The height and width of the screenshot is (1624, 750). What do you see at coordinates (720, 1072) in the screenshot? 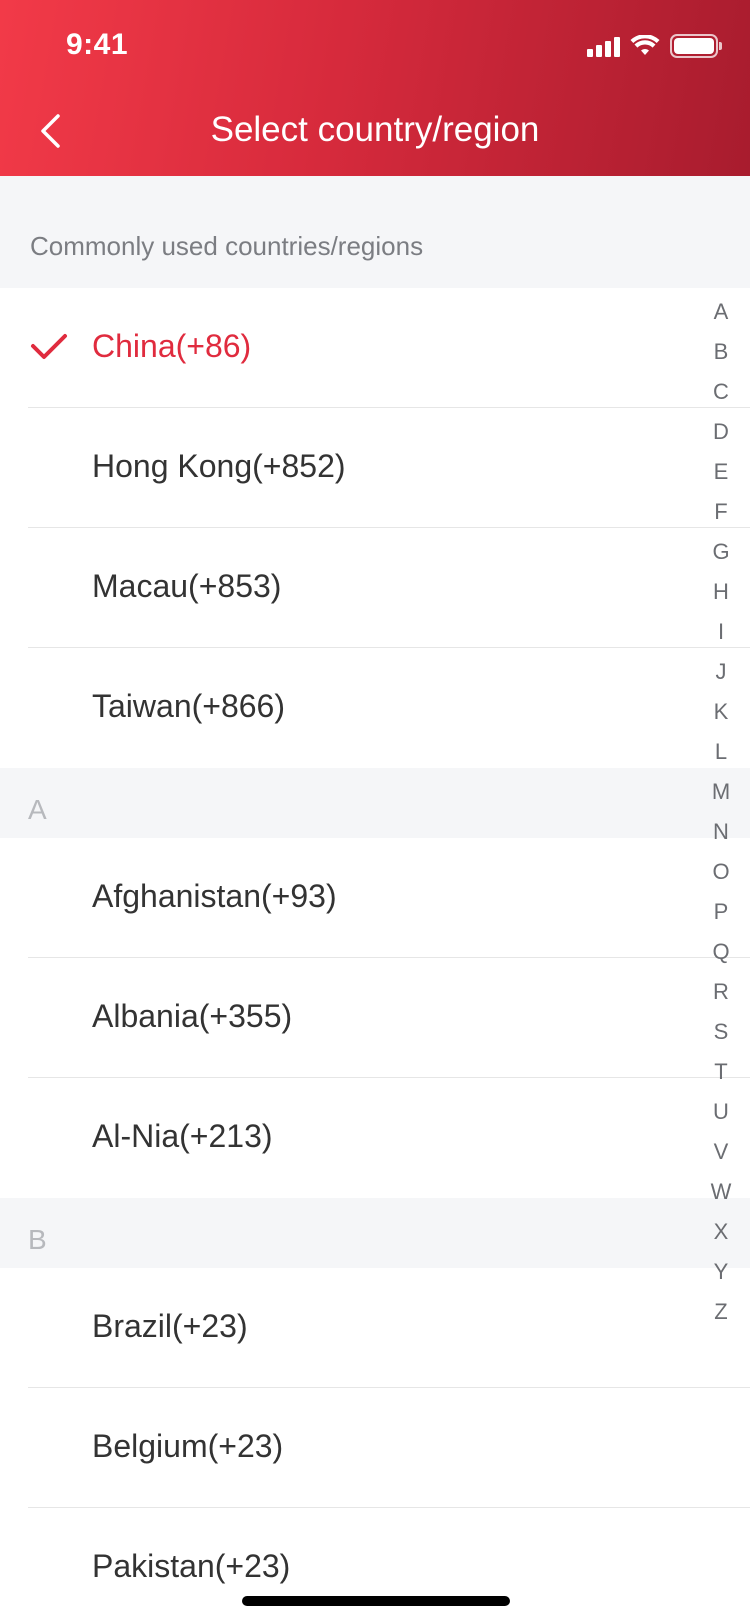
I see `index-letter-t: T` at bounding box center [720, 1072].